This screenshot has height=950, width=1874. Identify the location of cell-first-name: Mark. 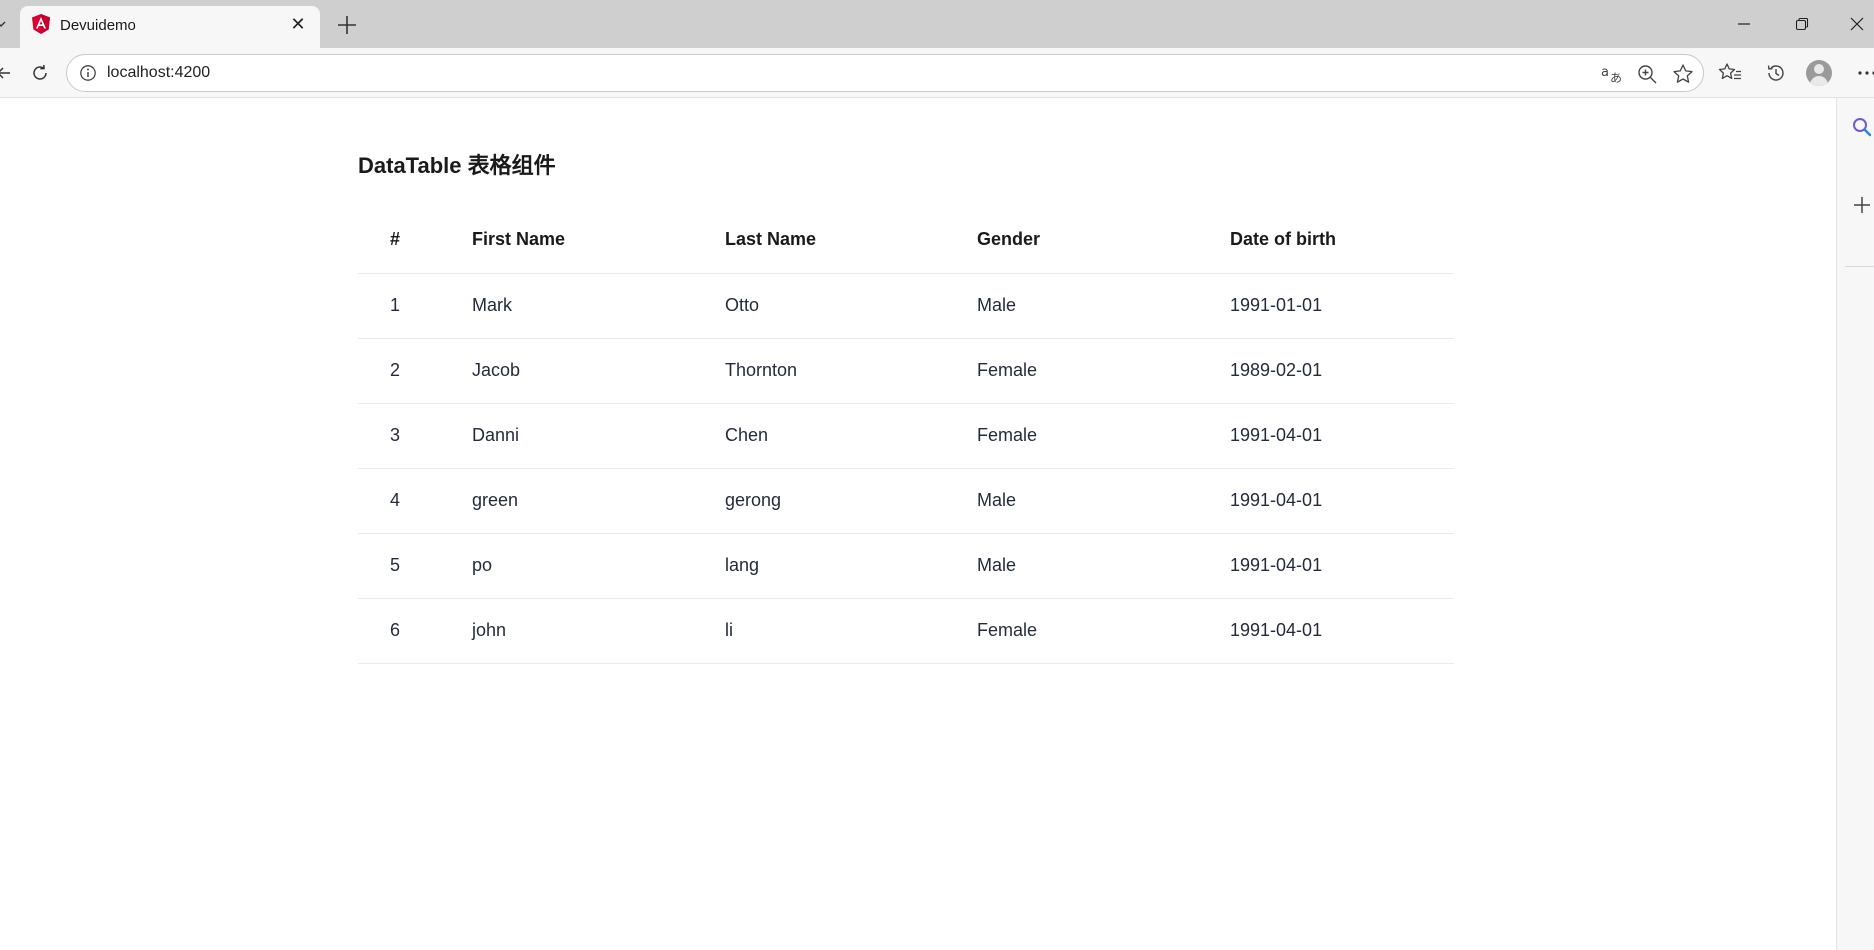
(598, 306).